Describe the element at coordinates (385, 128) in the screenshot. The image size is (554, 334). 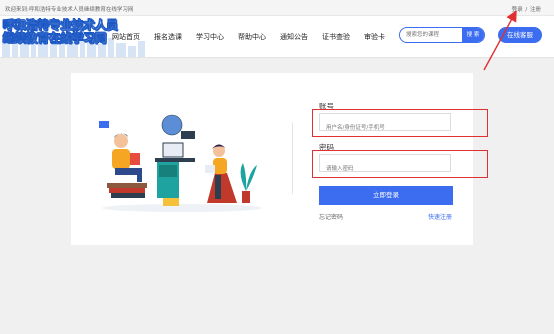
I see `account-input` at that location.